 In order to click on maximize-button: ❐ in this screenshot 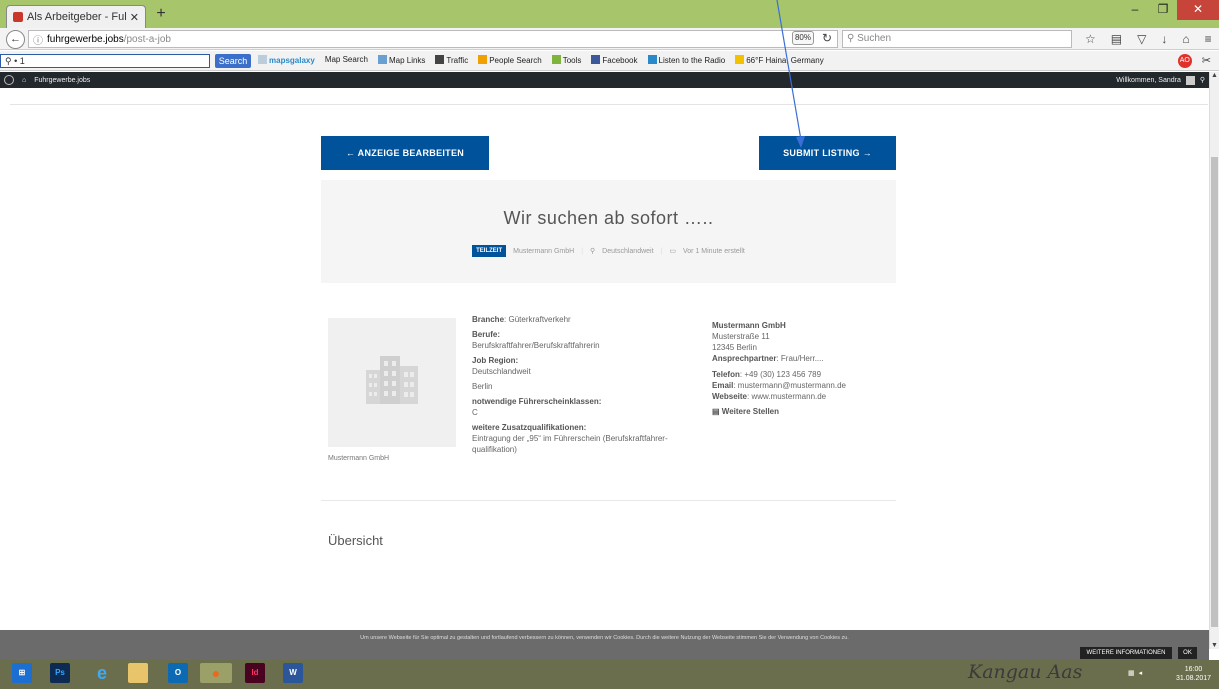, I will do `click(1163, 10)`.